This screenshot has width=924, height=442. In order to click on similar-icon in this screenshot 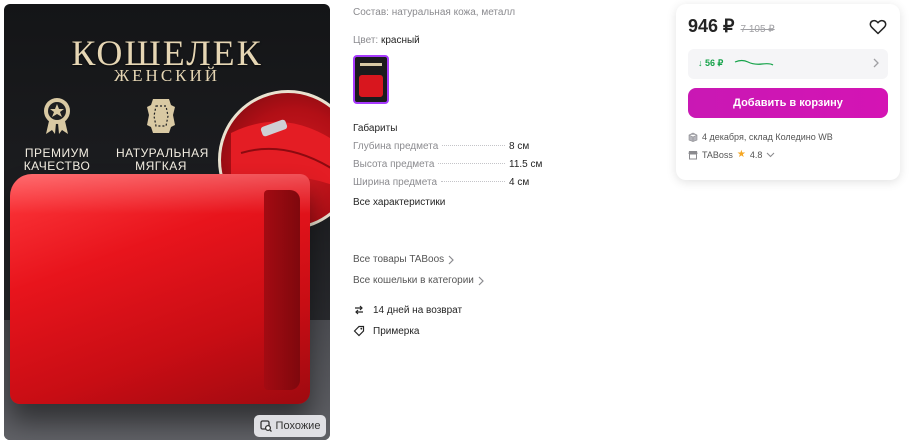, I will do `click(265, 426)`.